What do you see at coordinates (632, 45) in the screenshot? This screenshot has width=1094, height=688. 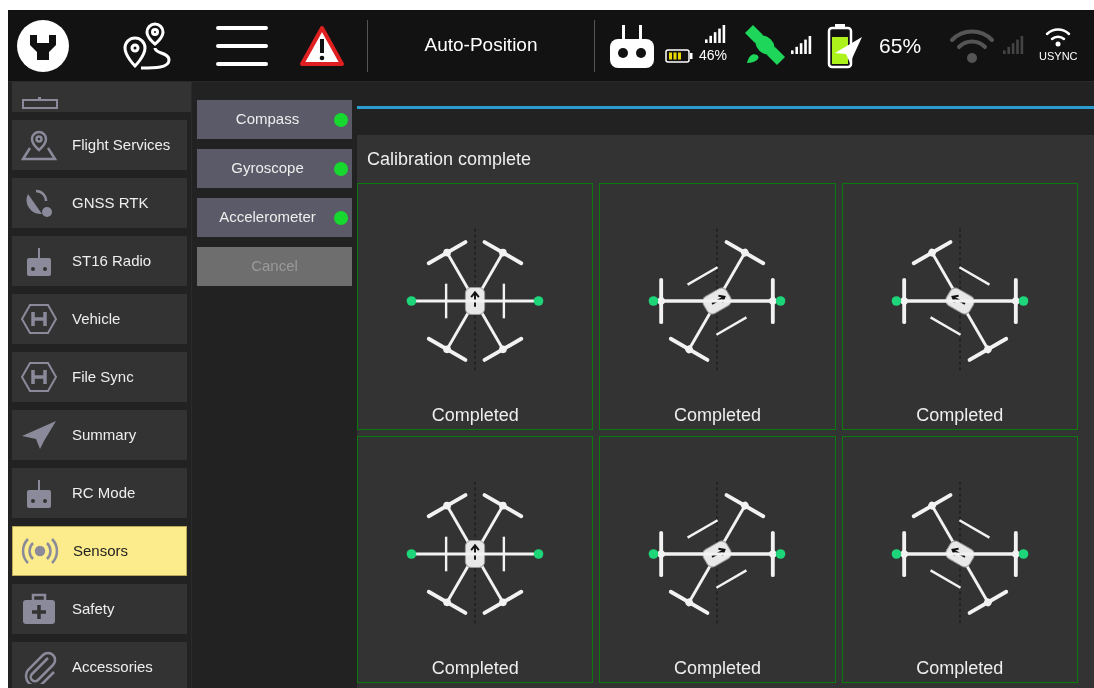 I see `remote-controller-icon` at bounding box center [632, 45].